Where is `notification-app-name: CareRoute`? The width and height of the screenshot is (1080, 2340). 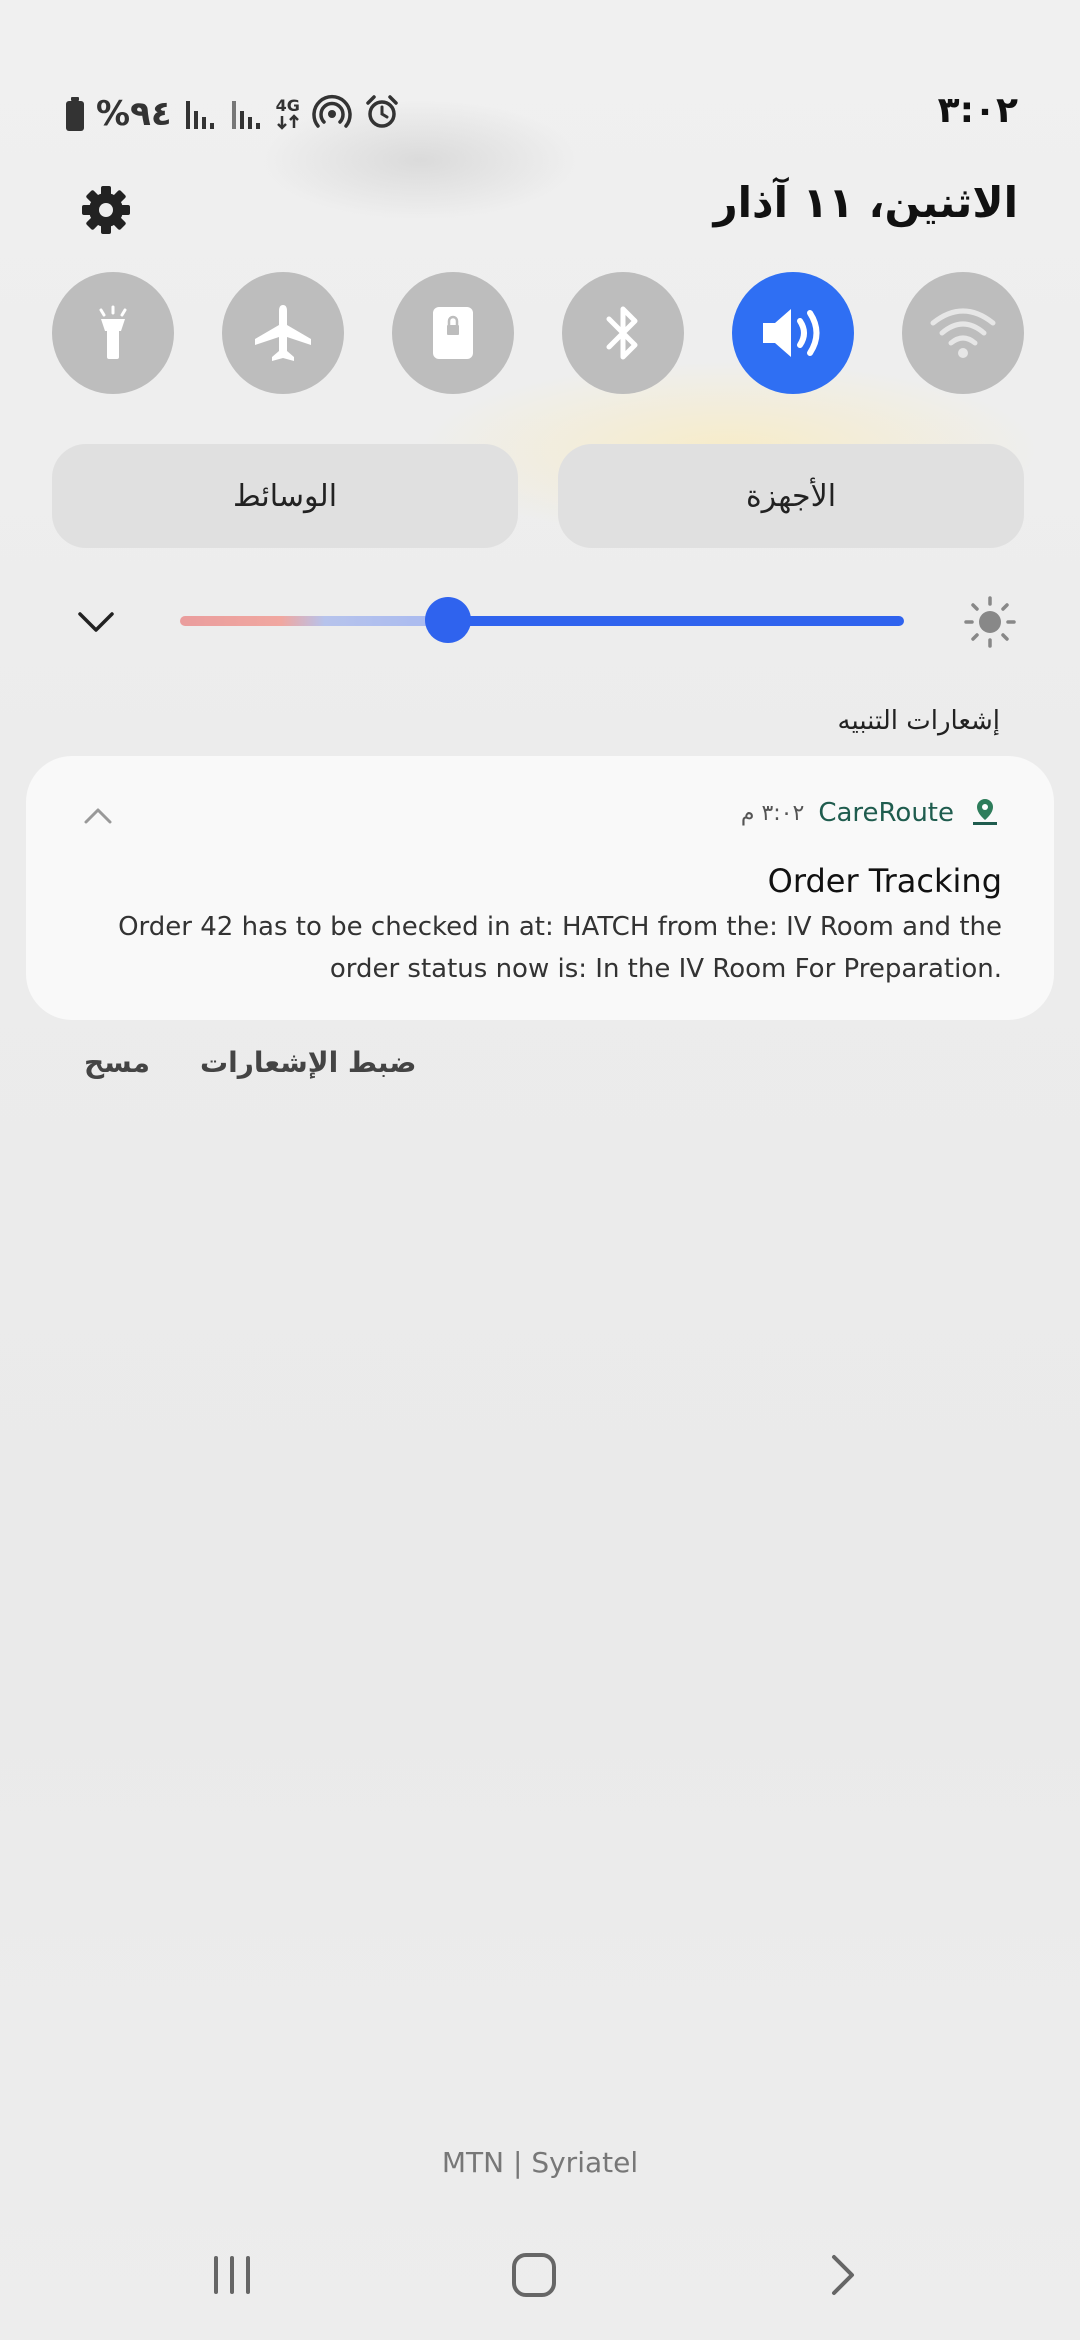
notification-app-name: CareRoute is located at coordinates (886, 813).